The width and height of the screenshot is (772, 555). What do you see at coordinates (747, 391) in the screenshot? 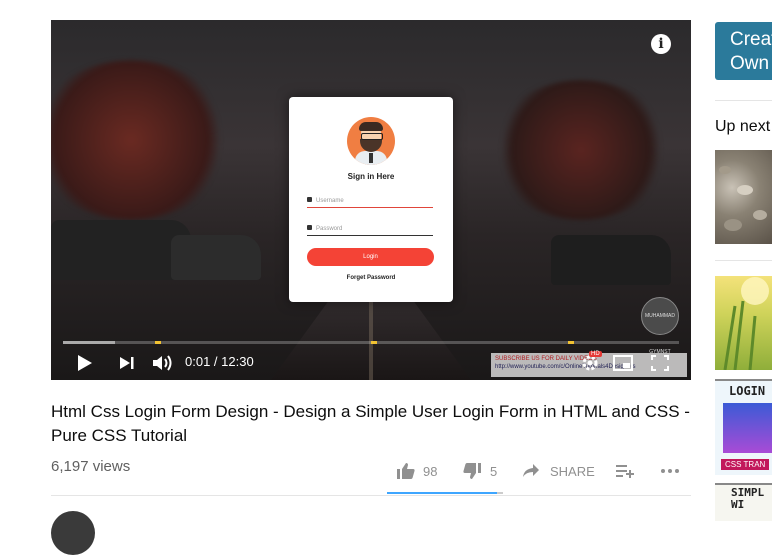
I see `thumbnail-title: LOGIN` at bounding box center [747, 391].